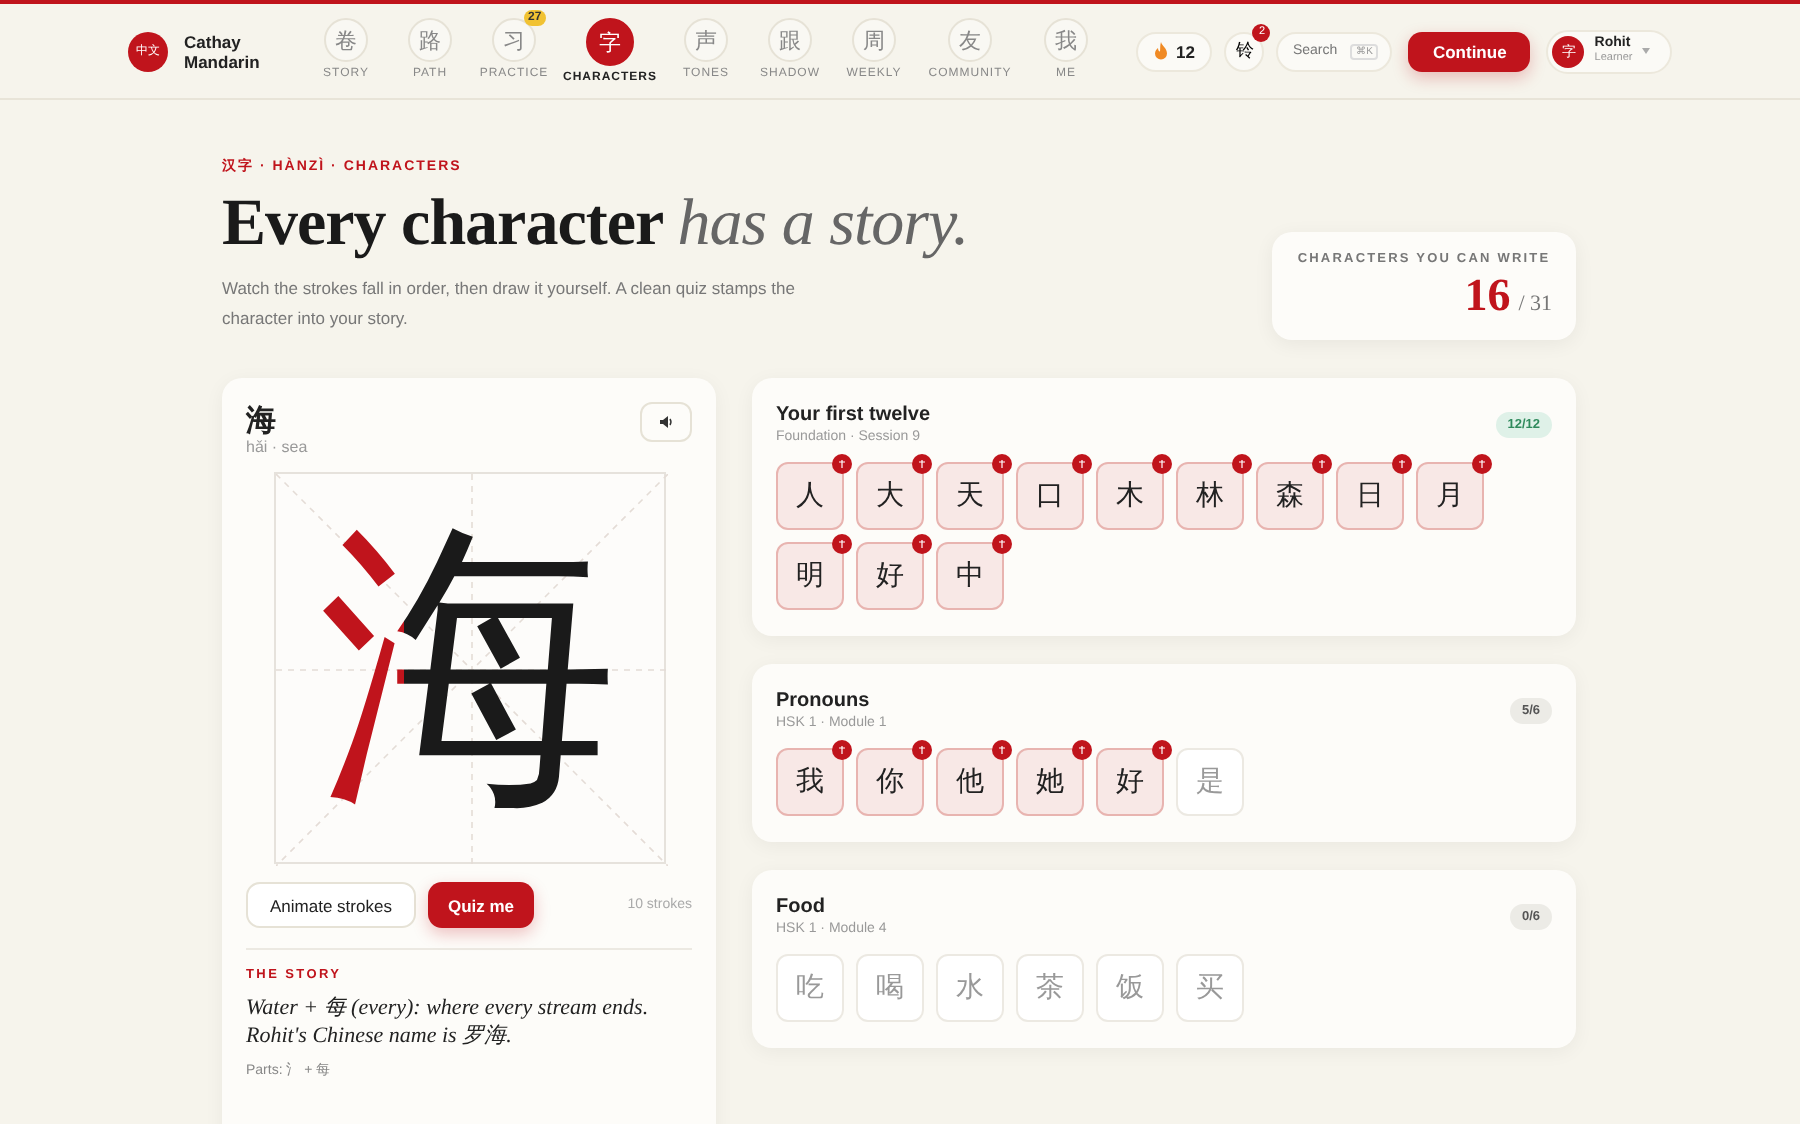 This screenshot has height=1124, width=1800. What do you see at coordinates (331, 905) in the screenshot?
I see `animate-button: Animate strokes` at bounding box center [331, 905].